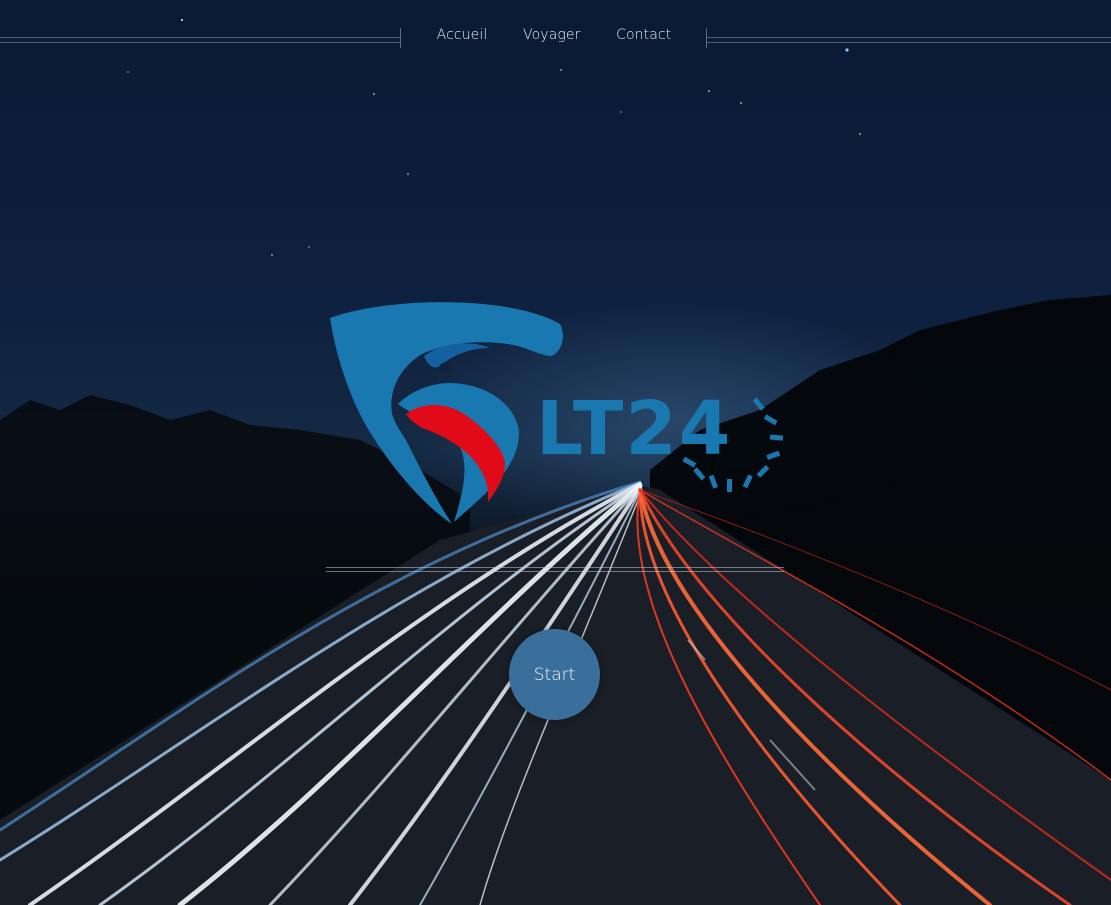 The width and height of the screenshot is (1111, 905). I want to click on nav-link-voyager: Voyager, so click(551, 35).